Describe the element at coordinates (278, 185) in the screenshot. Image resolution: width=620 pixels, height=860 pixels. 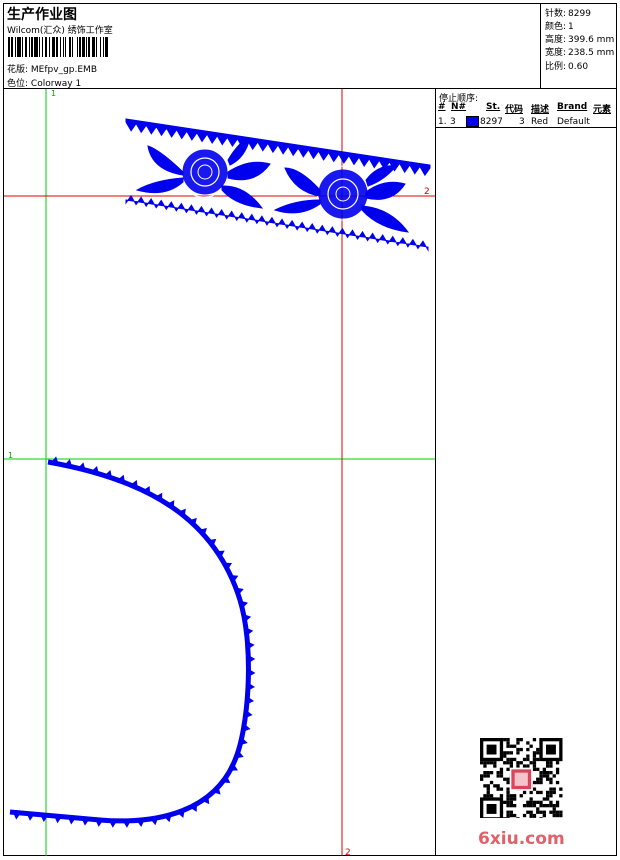
I see `border-design` at that location.